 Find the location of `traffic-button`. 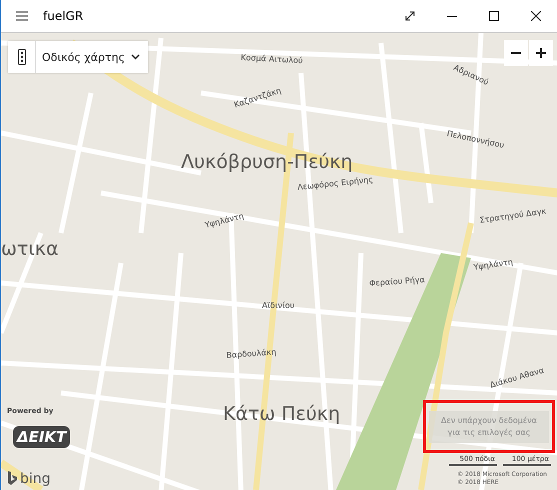

traffic-button is located at coordinates (22, 57).